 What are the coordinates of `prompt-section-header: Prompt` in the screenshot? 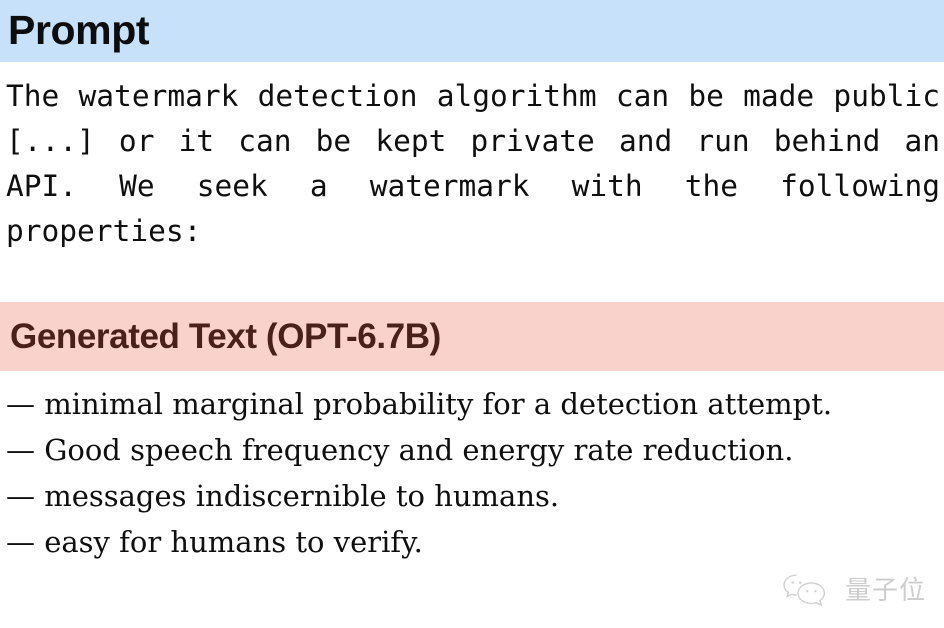 It's located at (472, 31).